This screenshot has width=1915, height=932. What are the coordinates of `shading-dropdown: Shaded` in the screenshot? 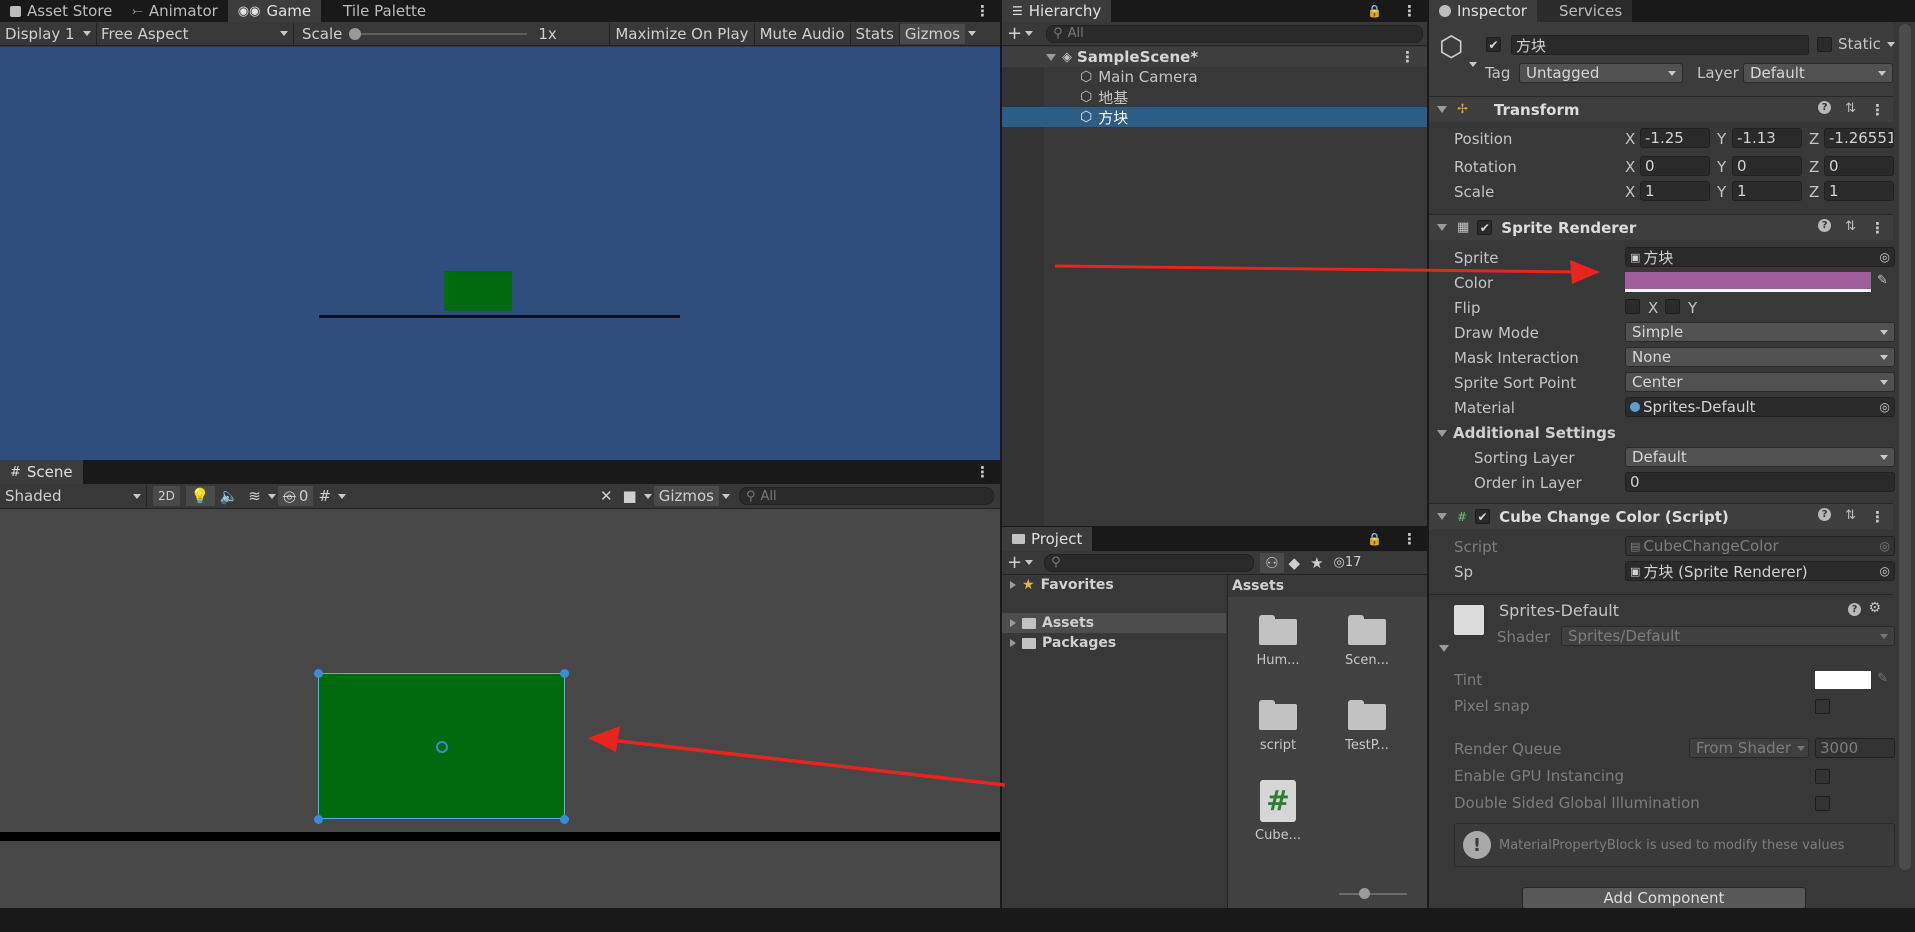 It's located at (73, 496).